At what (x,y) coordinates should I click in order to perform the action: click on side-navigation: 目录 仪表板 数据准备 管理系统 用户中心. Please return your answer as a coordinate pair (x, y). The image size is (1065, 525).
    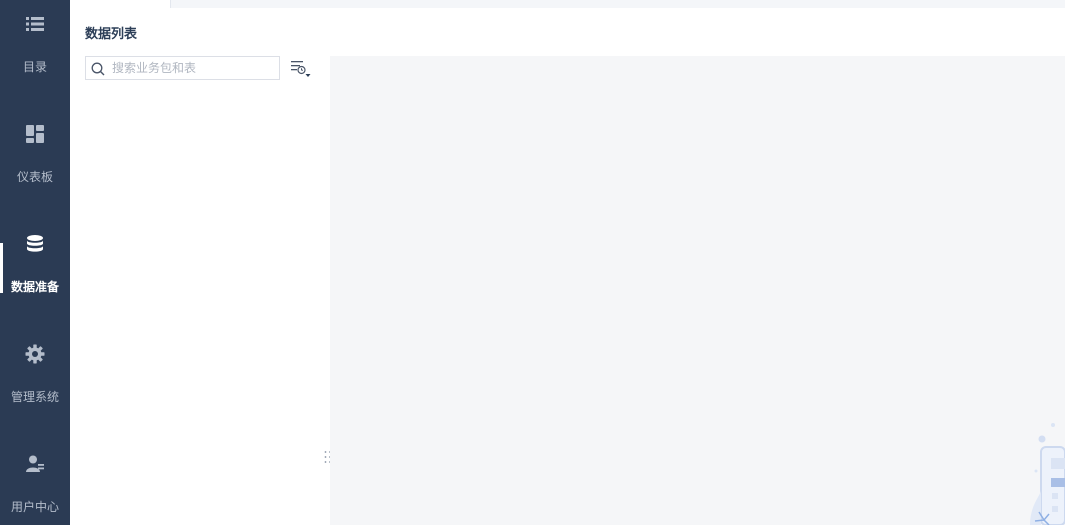
    Looking at the image, I should click on (35, 262).